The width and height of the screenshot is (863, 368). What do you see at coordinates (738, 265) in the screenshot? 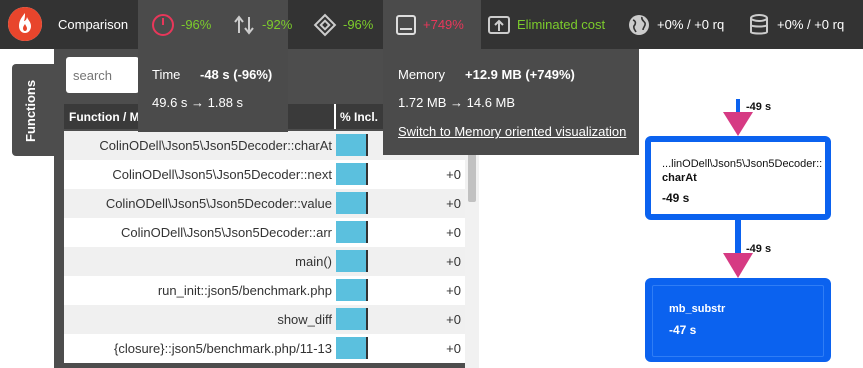
I see `edge-mid-arrow` at bounding box center [738, 265].